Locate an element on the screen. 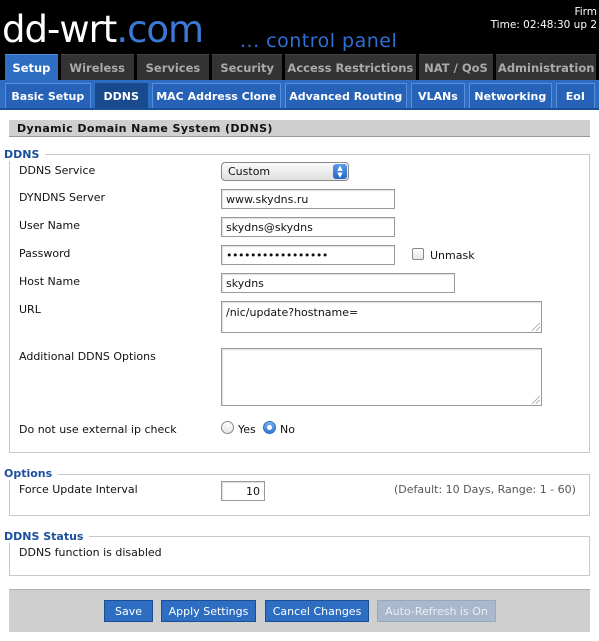 This screenshot has width=599, height=641. hostname-input: skydns is located at coordinates (338, 283).